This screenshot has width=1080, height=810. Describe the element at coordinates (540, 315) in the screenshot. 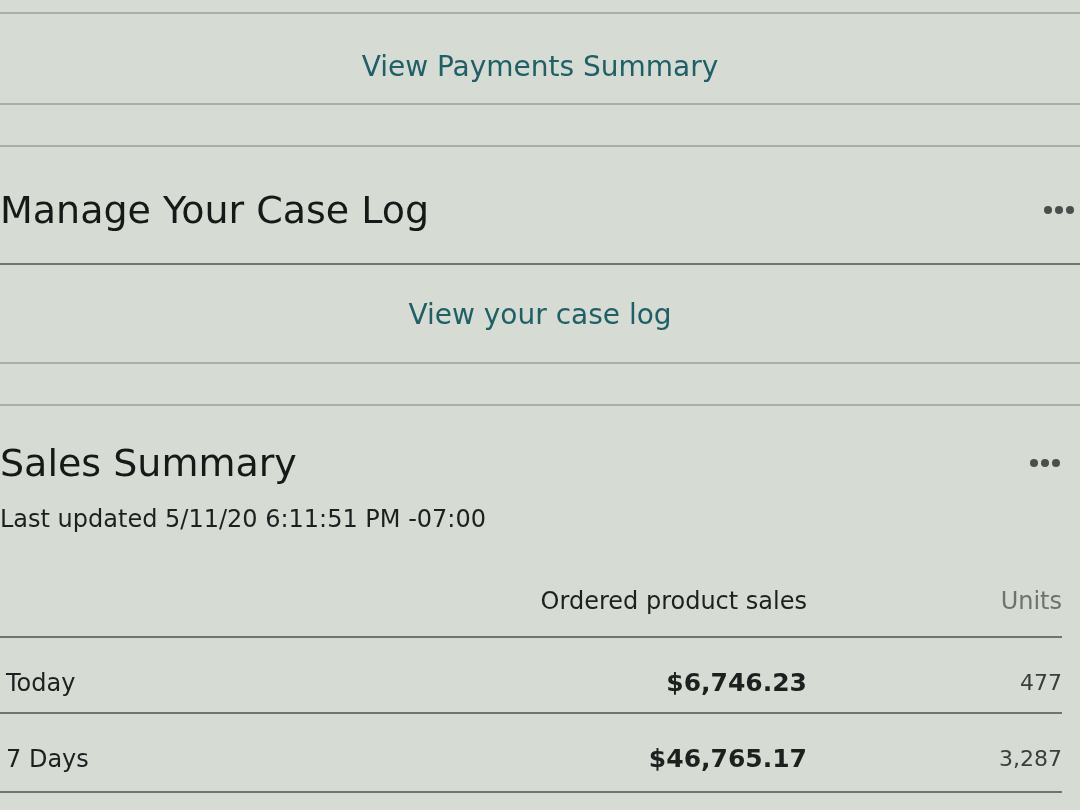

I see `case-log-link: View your case log` at that location.